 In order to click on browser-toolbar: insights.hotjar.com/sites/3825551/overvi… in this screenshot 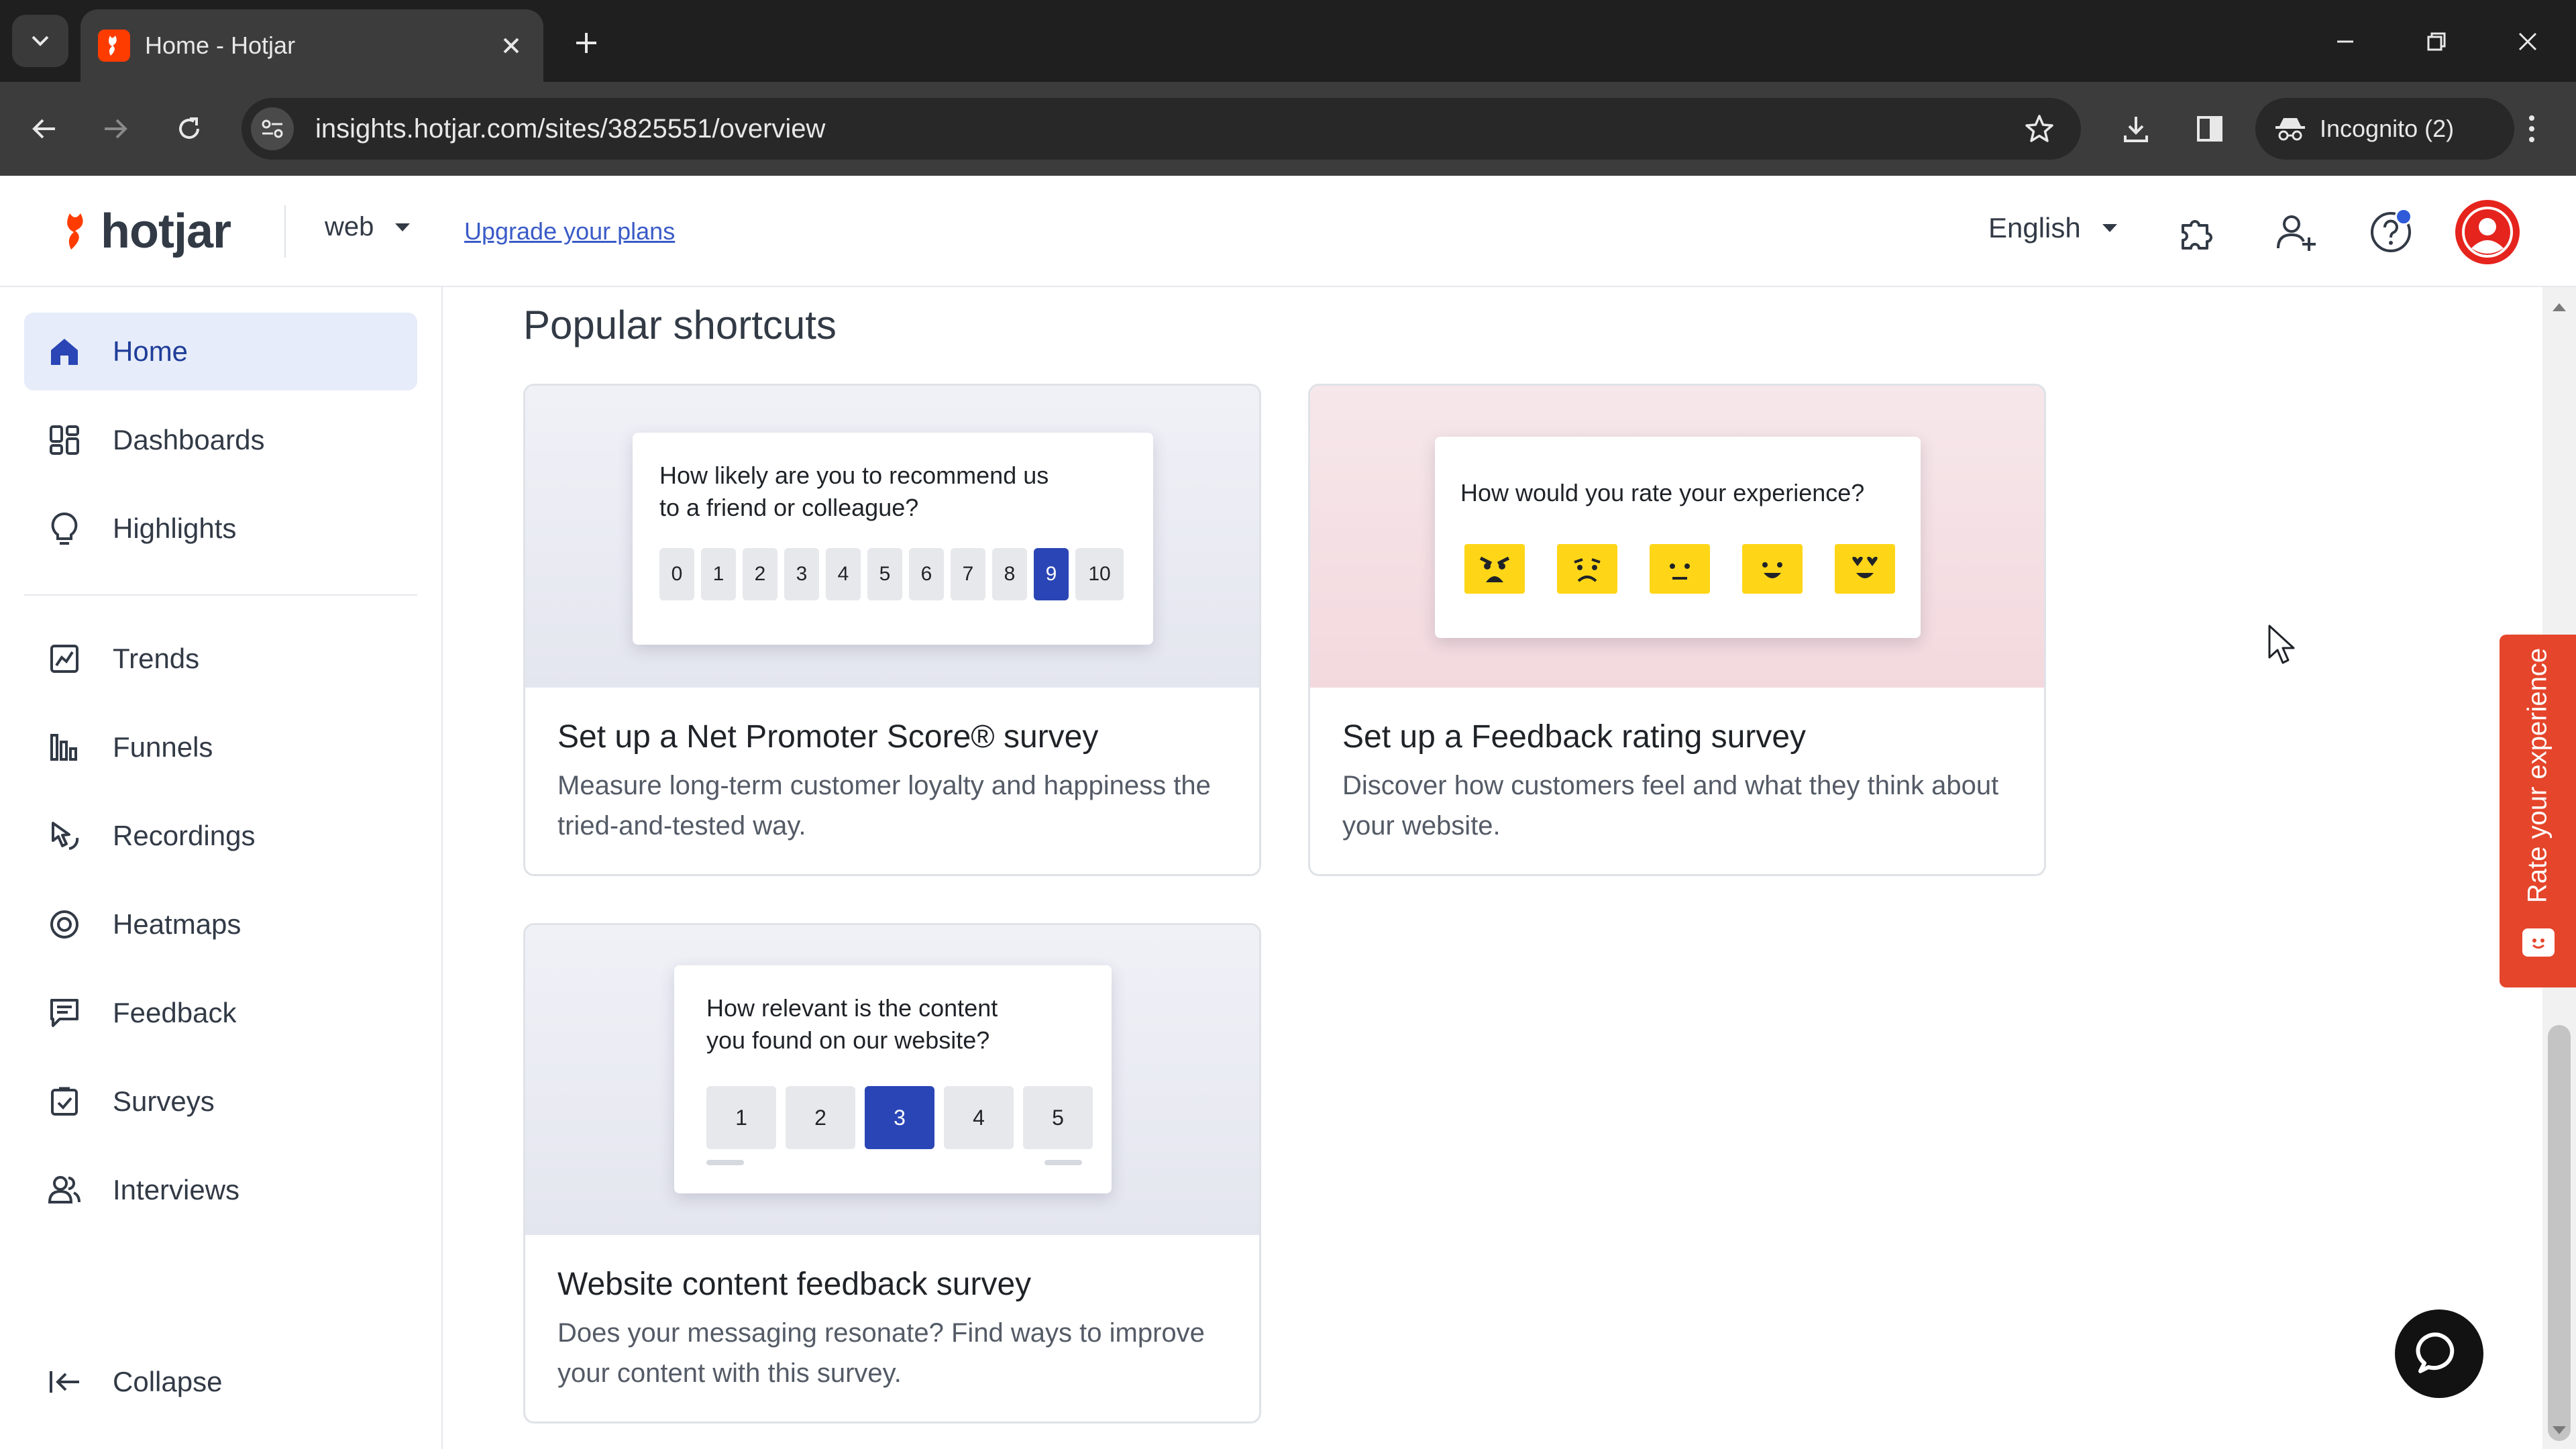, I will do `click(1288, 129)`.